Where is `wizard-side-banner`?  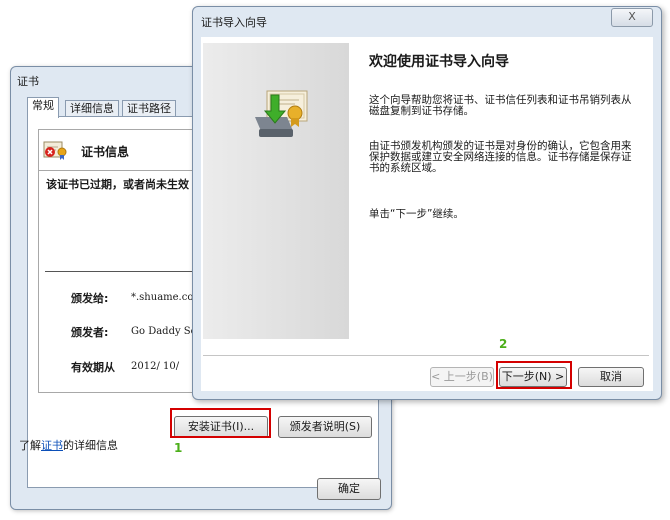
wizard-side-banner is located at coordinates (276, 191).